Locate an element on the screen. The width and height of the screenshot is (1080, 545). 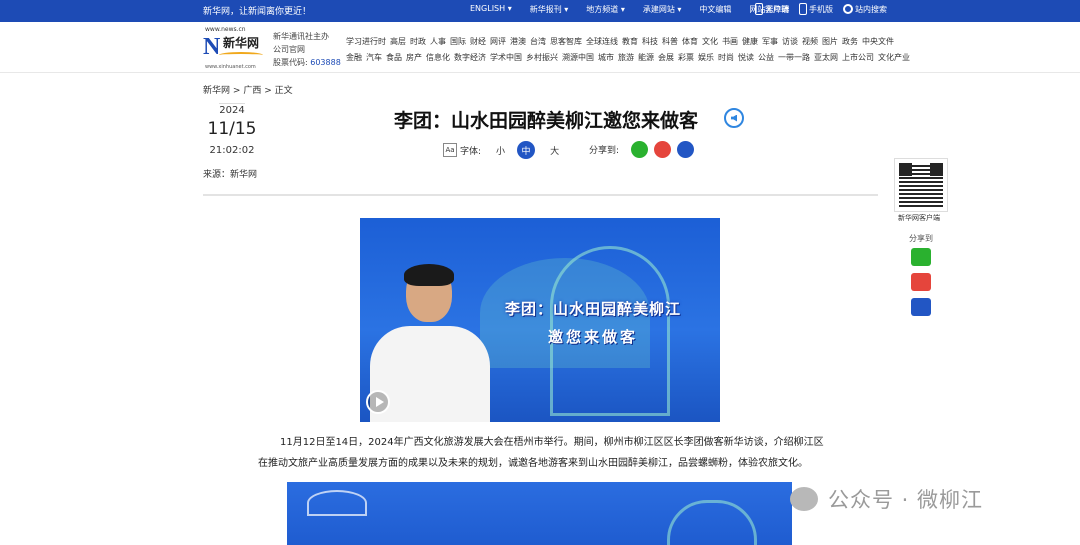
channel-nav-item: 书画 is located at coordinates (730, 42).